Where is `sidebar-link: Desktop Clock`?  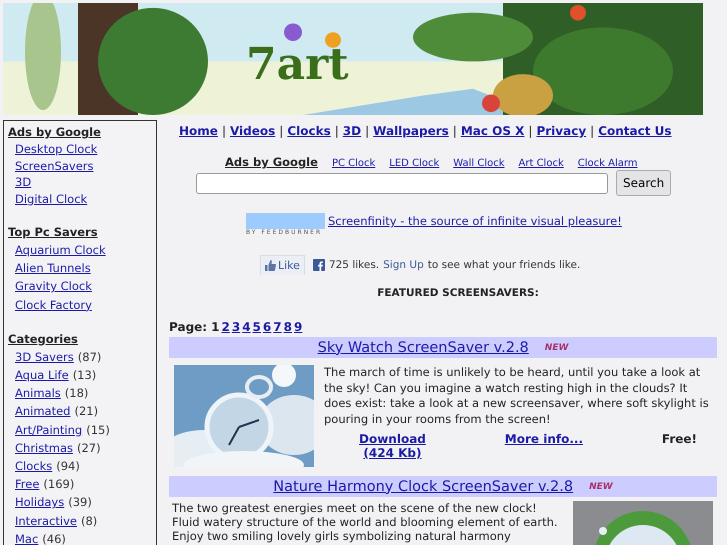
sidebar-link: Desktop Clock is located at coordinates (56, 149).